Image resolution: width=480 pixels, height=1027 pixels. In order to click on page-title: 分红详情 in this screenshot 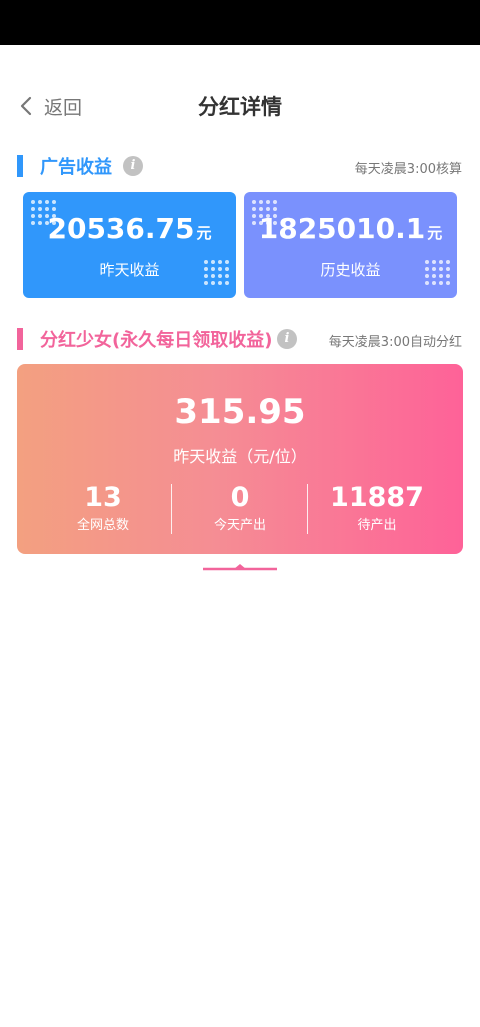, I will do `click(240, 107)`.